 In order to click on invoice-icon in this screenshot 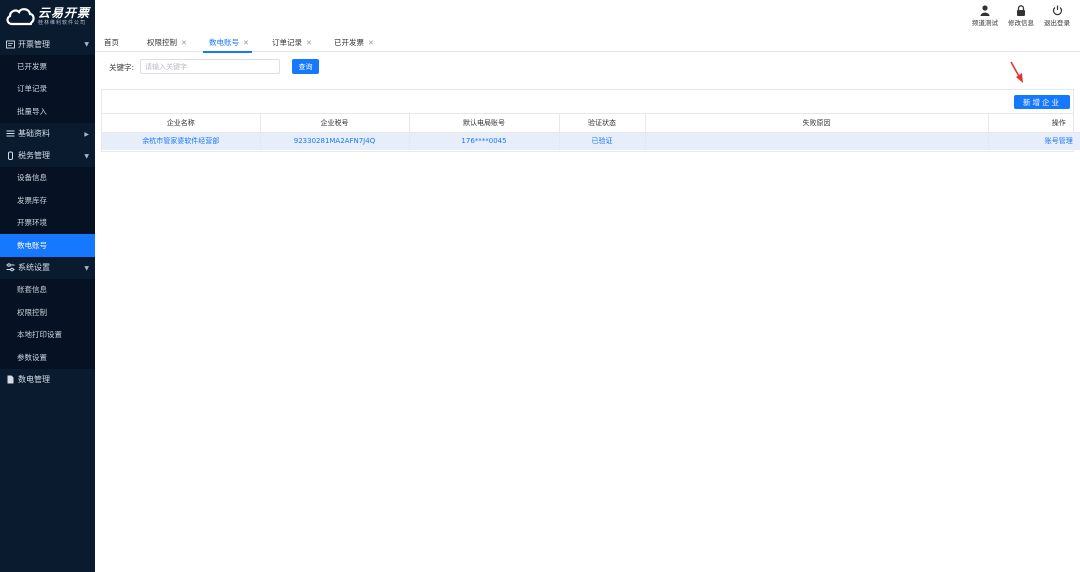, I will do `click(10, 44)`.